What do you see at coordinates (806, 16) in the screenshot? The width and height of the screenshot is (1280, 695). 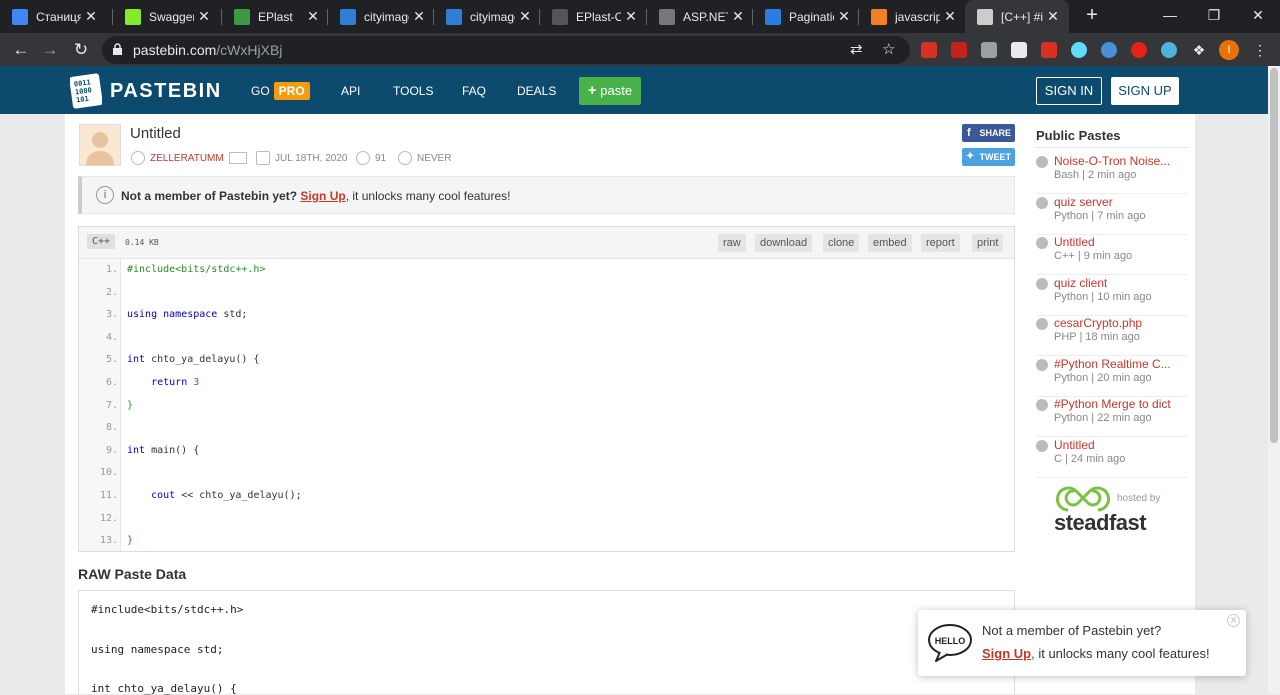 I see `browser-tab: Paginatio✕` at bounding box center [806, 16].